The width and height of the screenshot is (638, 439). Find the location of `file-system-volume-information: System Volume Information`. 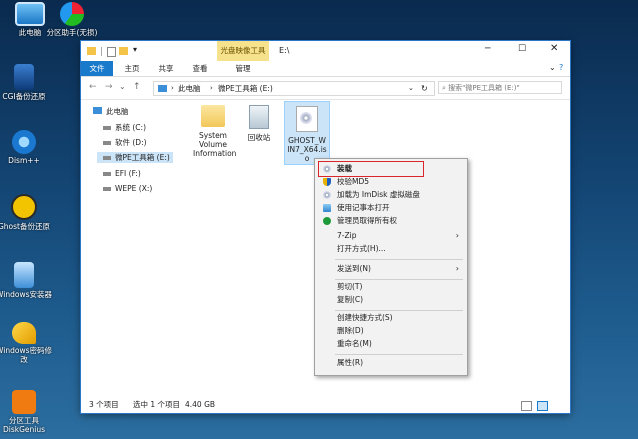

file-system-volume-information: System Volume Information is located at coordinates (214, 131).